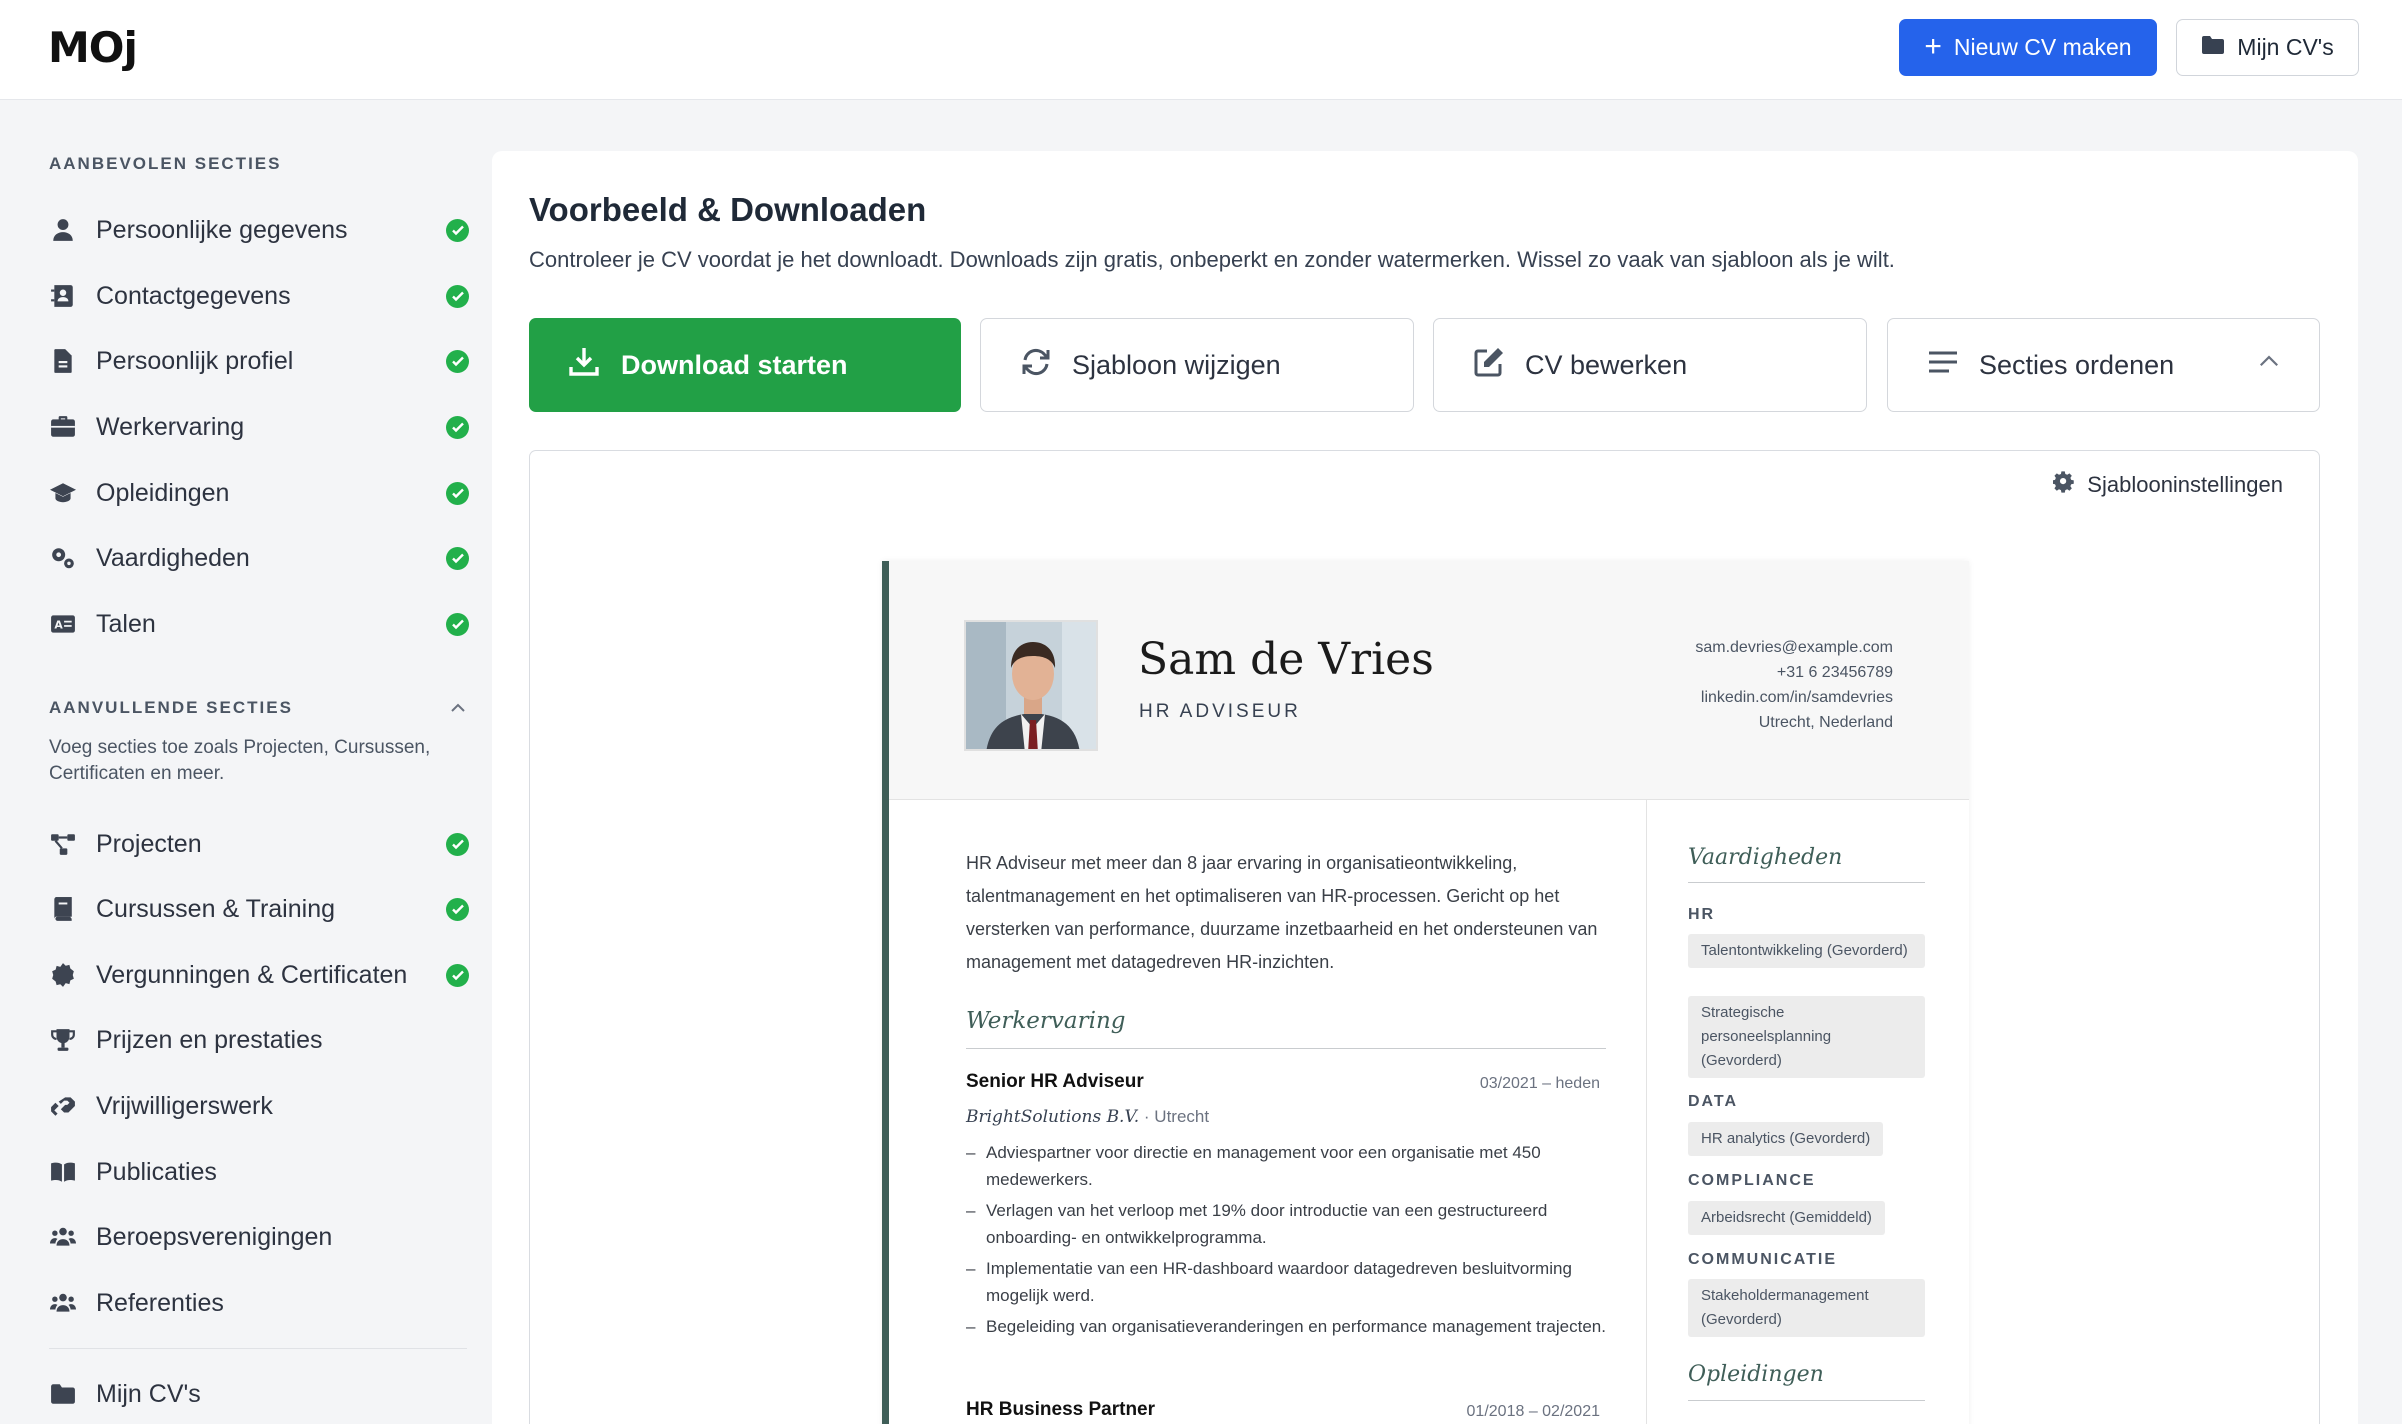 The width and height of the screenshot is (2402, 1424). I want to click on cv-column-divider, so click(1646, 1112).